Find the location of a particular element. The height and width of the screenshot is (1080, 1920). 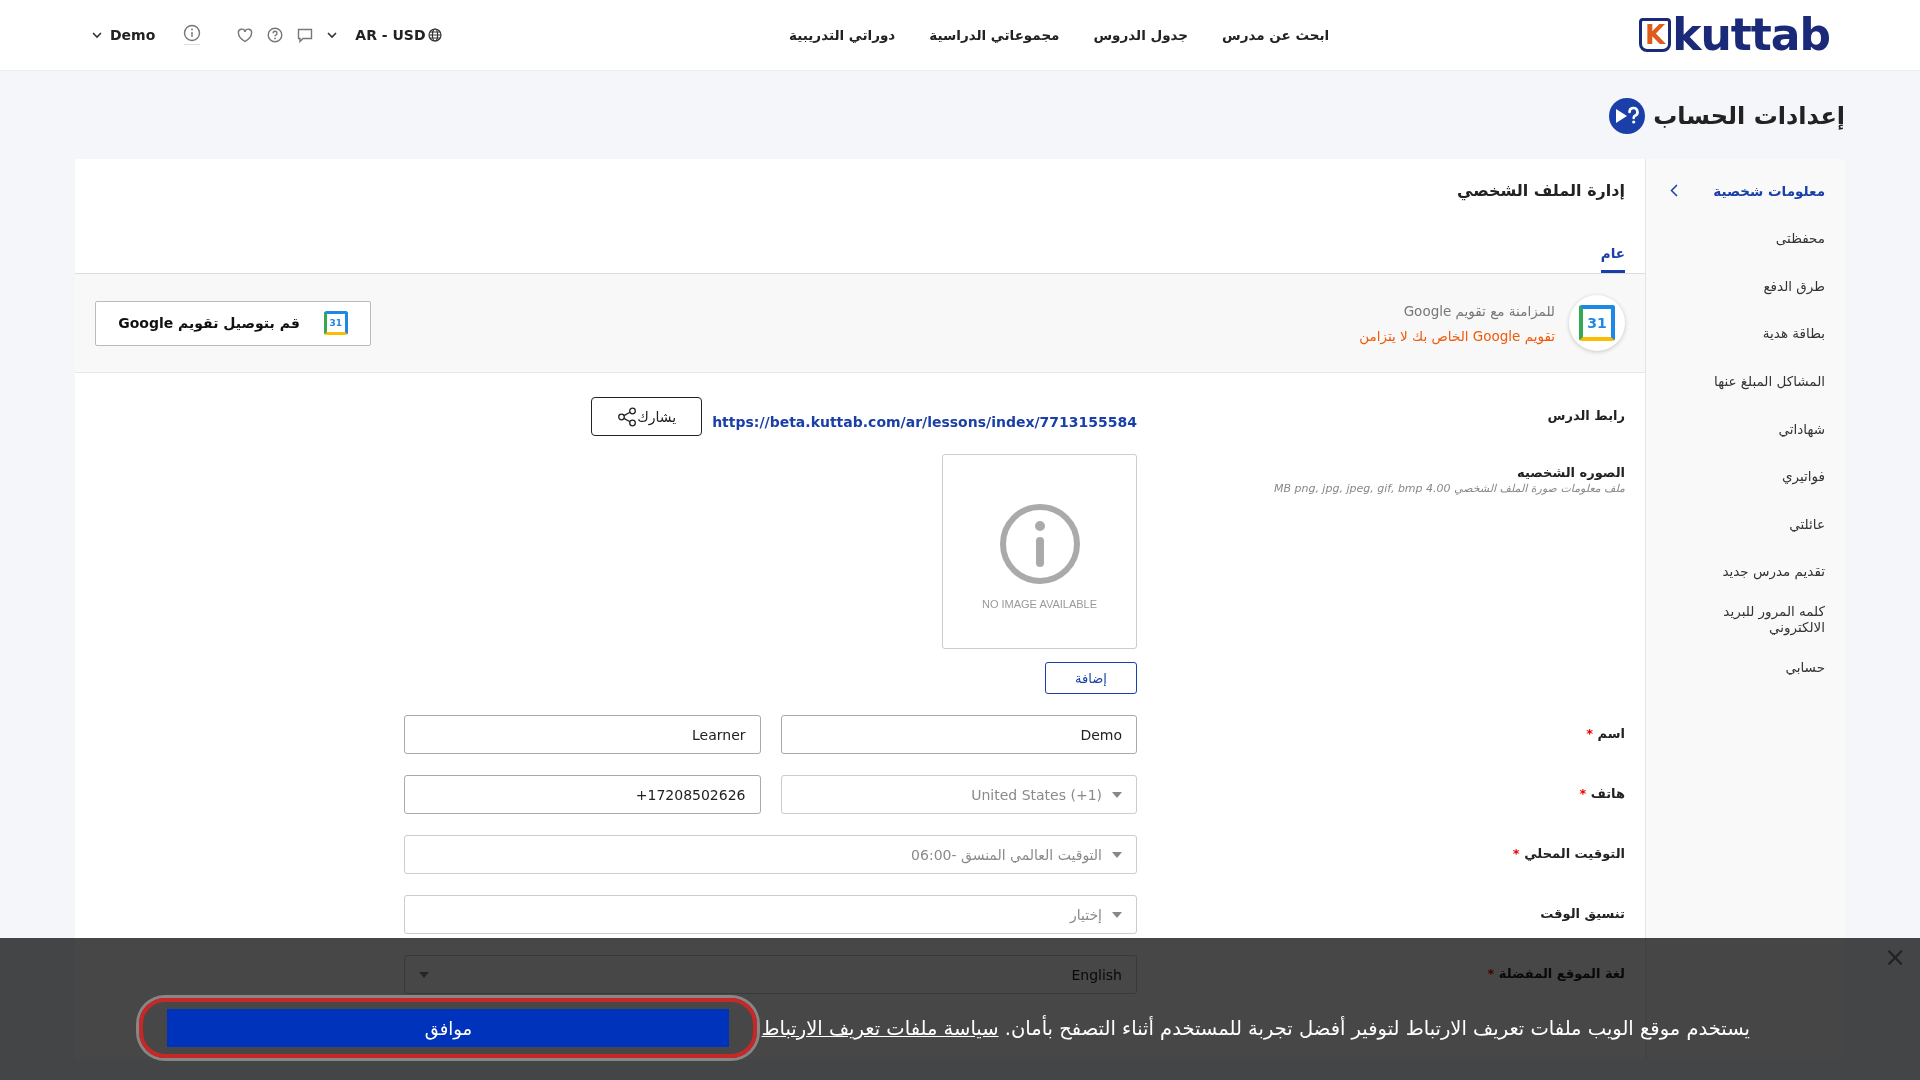

field-label: التوقيت المحلي * is located at coordinates (1568, 853).